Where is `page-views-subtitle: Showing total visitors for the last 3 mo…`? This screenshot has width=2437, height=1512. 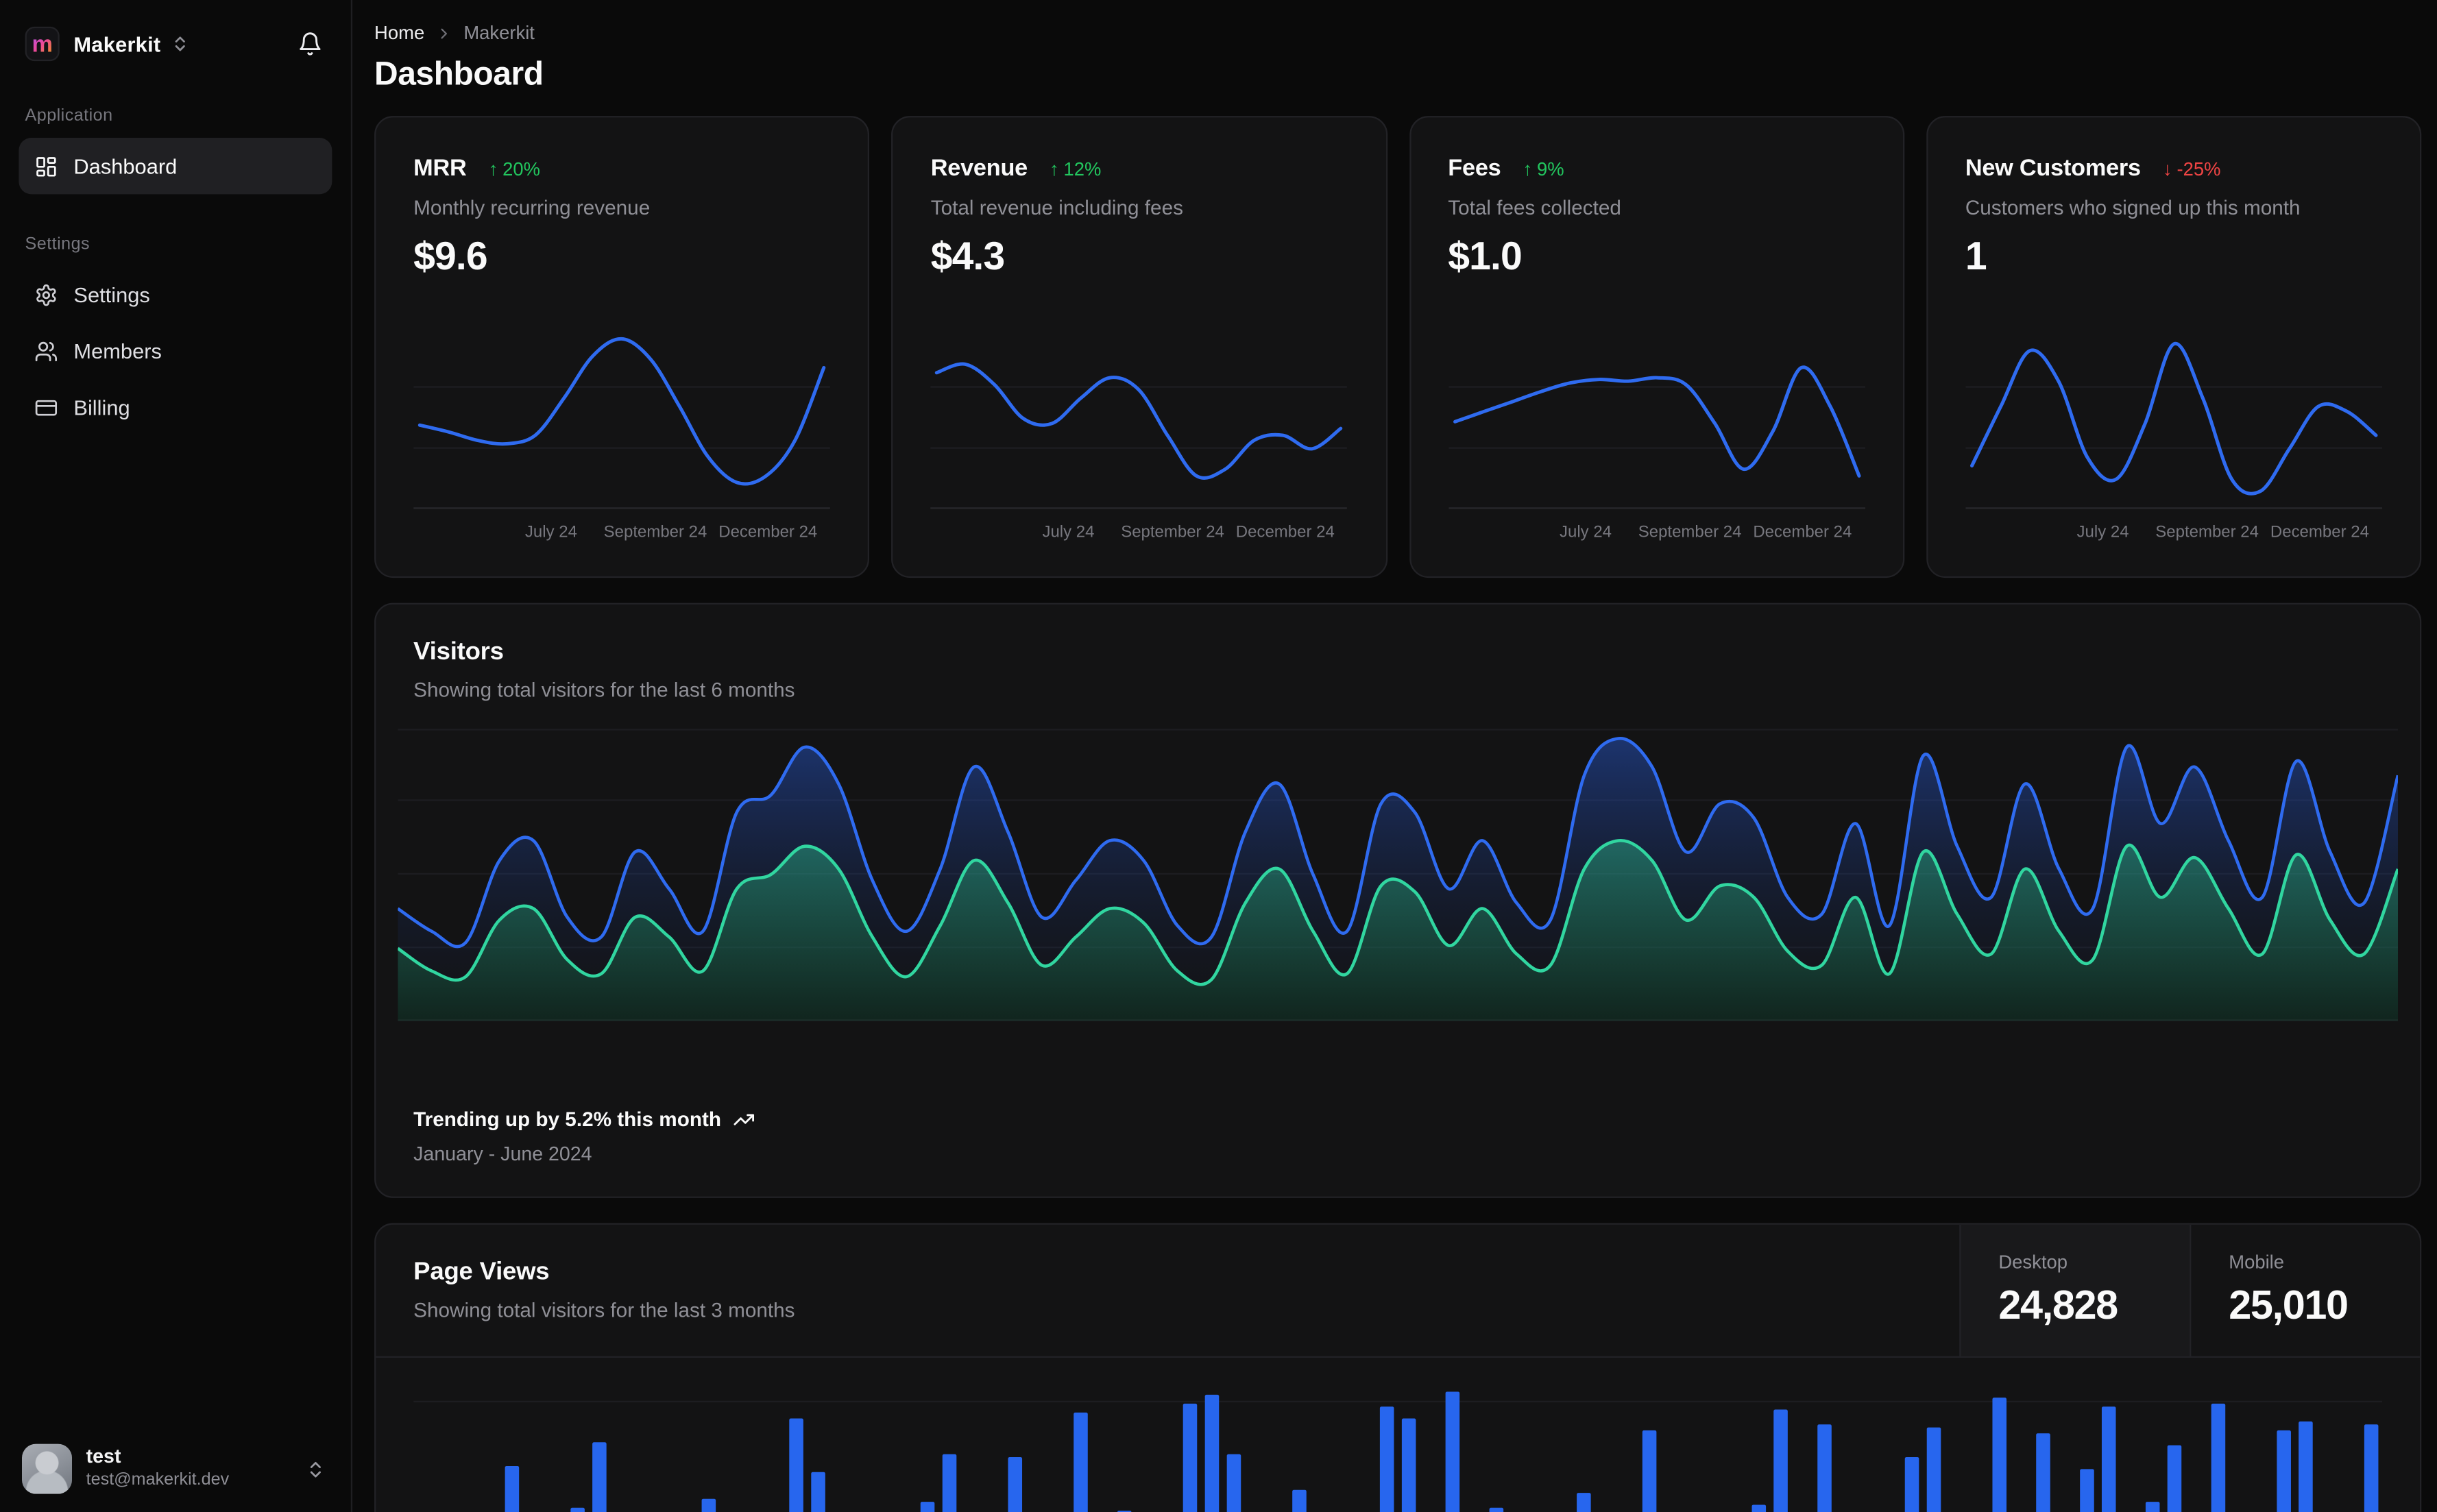 page-views-subtitle: Showing total visitors for the last 3 mo… is located at coordinates (604, 1310).